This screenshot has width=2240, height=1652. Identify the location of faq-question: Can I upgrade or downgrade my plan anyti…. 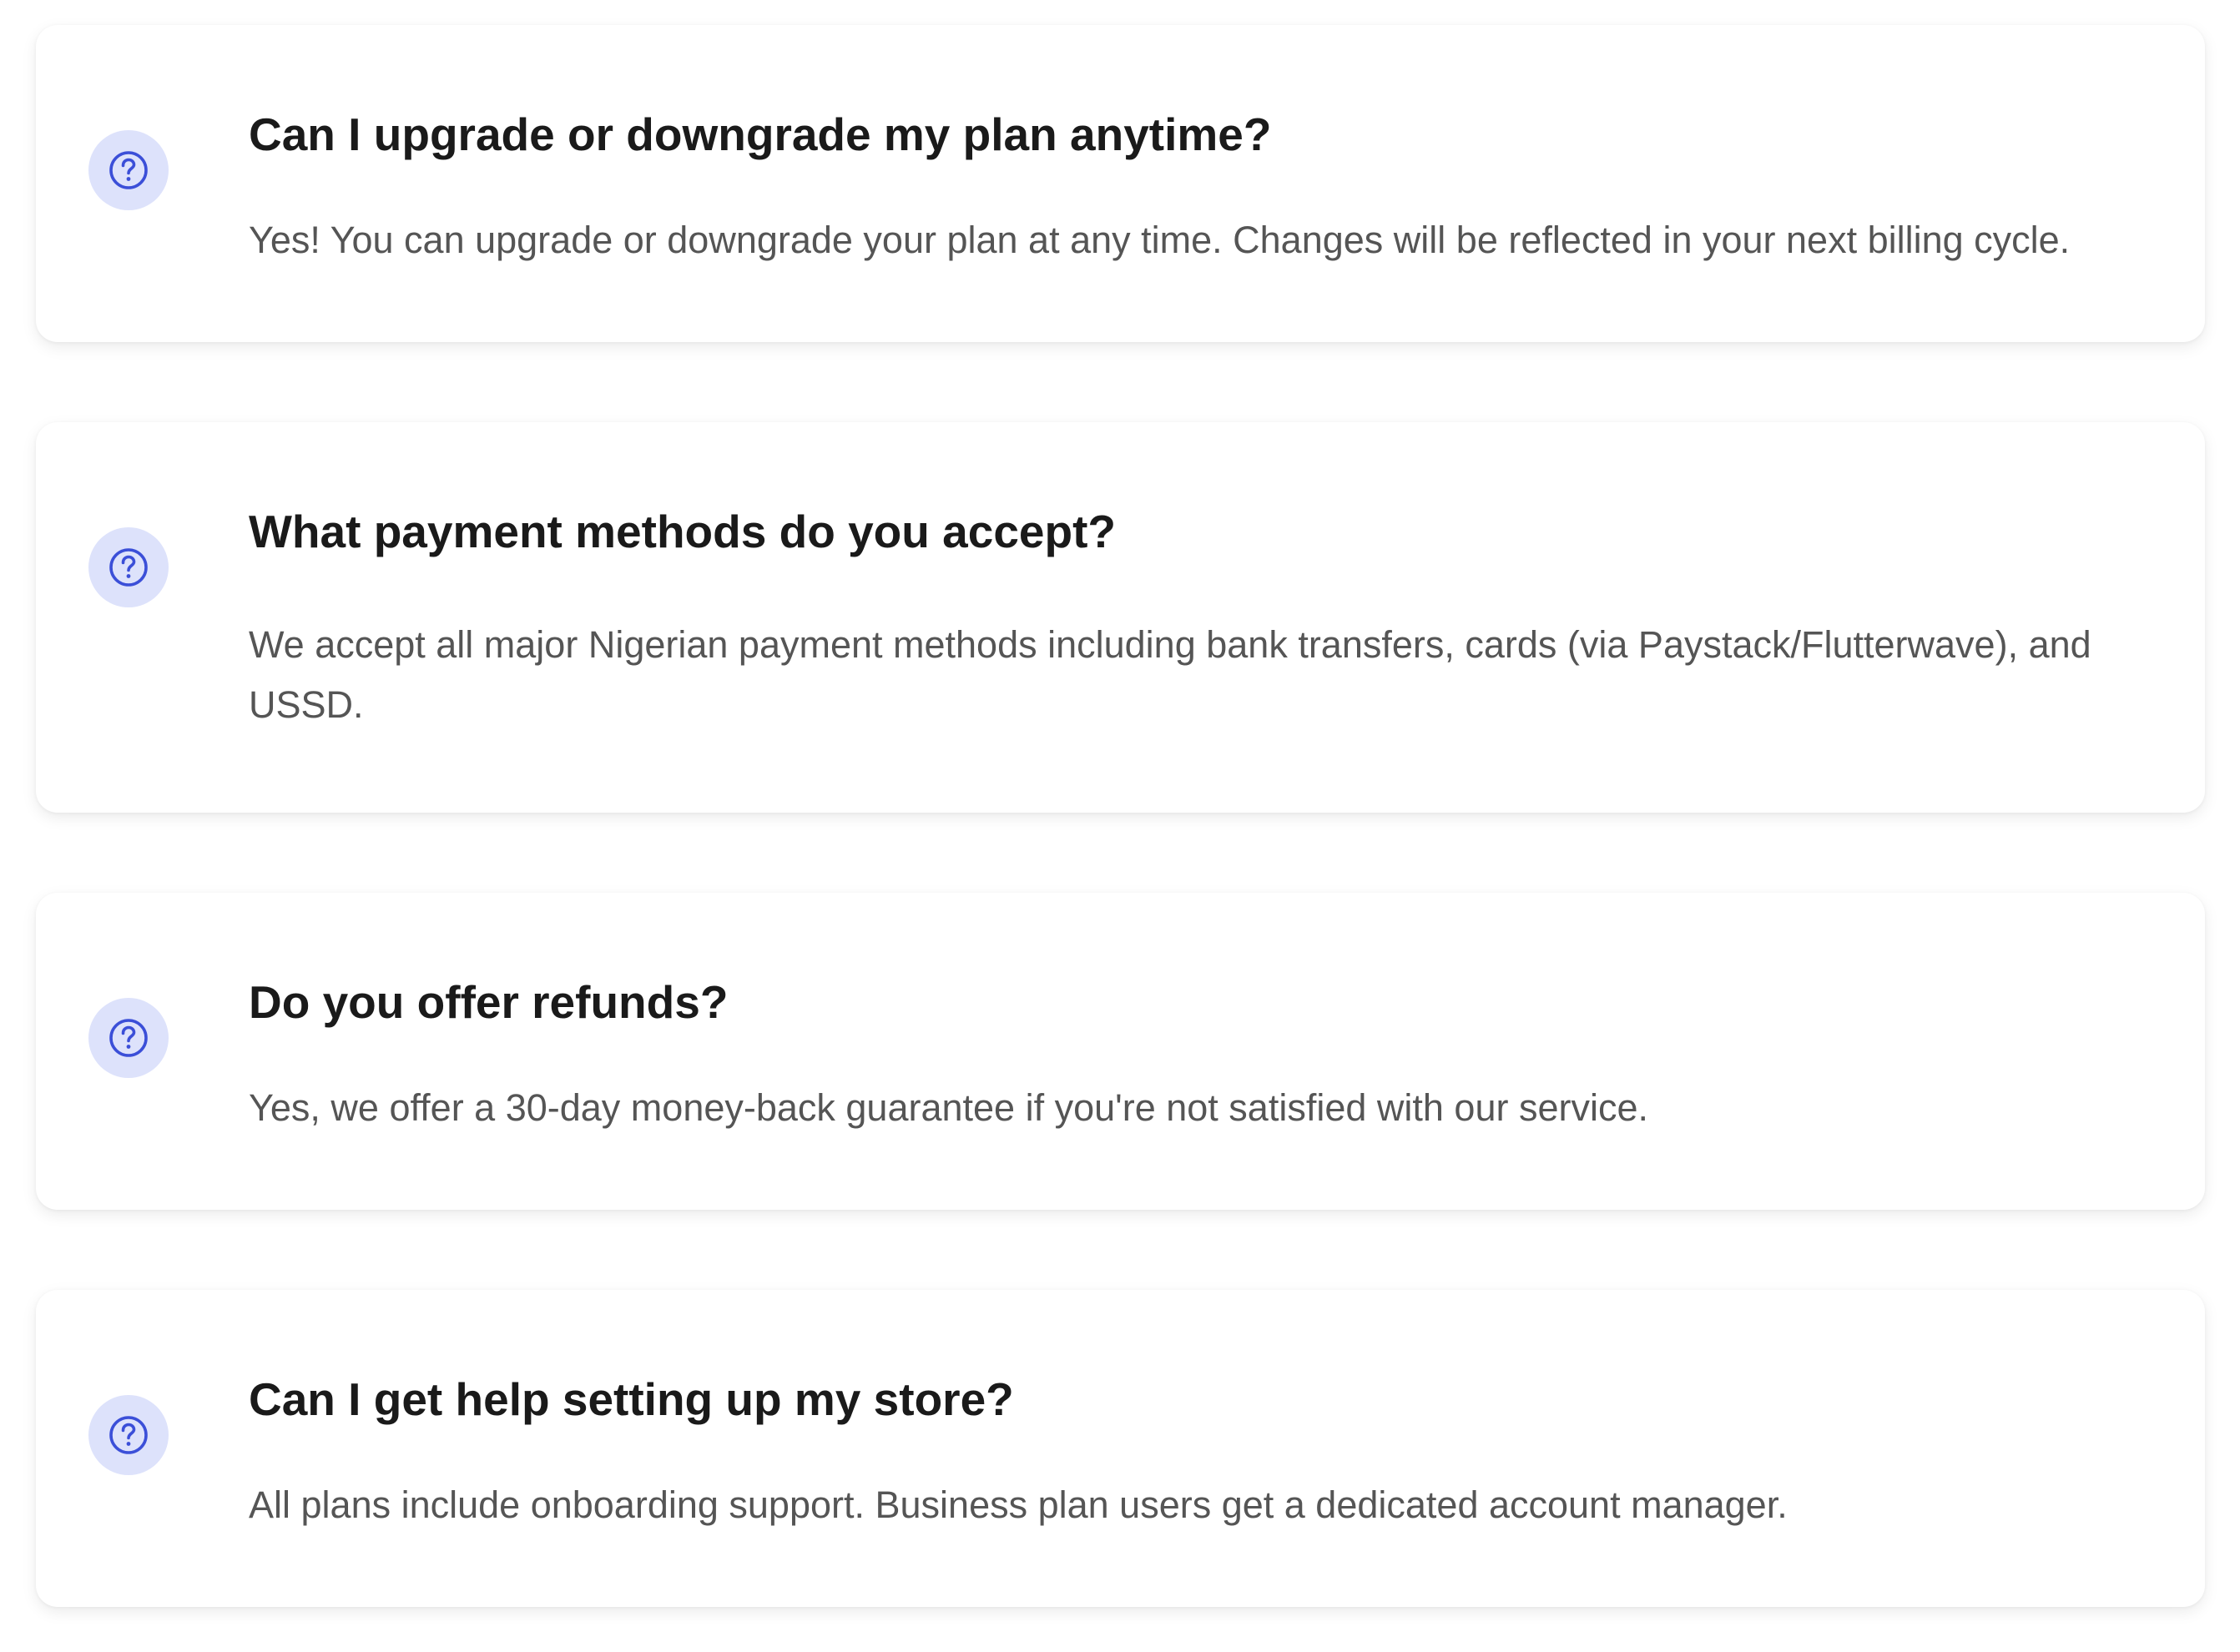
(760, 134).